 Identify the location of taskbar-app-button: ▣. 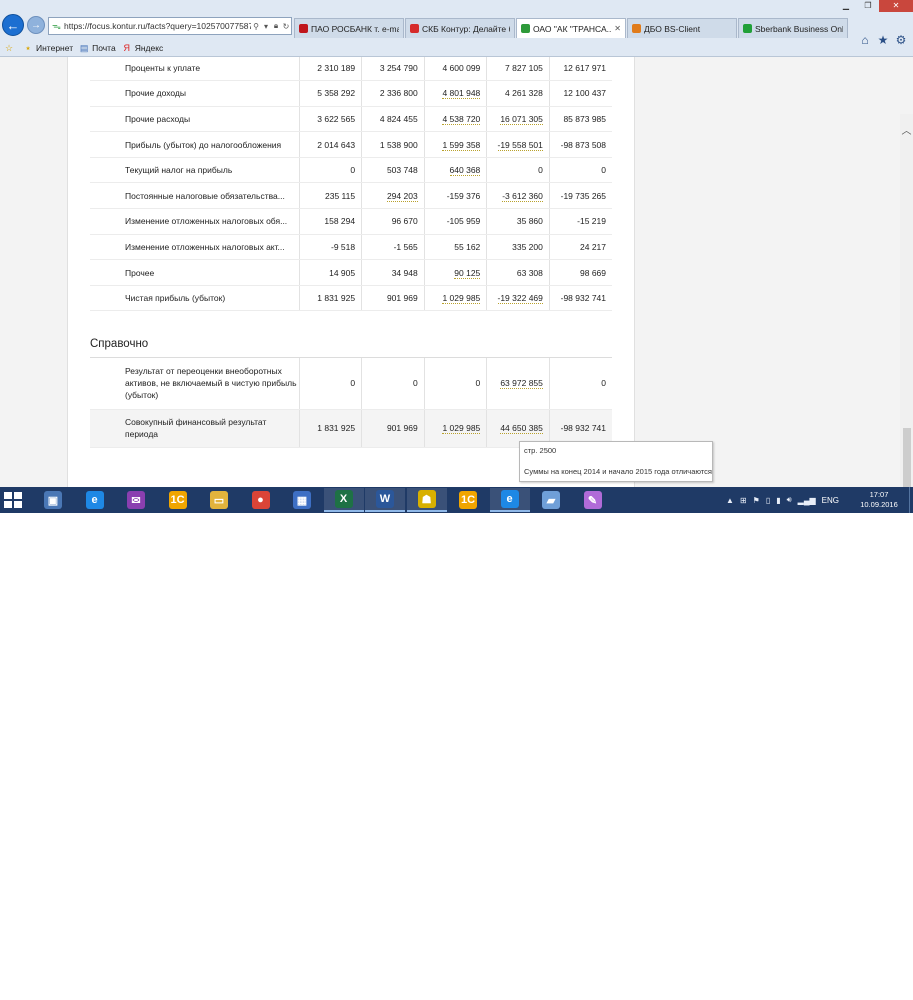
(53, 500).